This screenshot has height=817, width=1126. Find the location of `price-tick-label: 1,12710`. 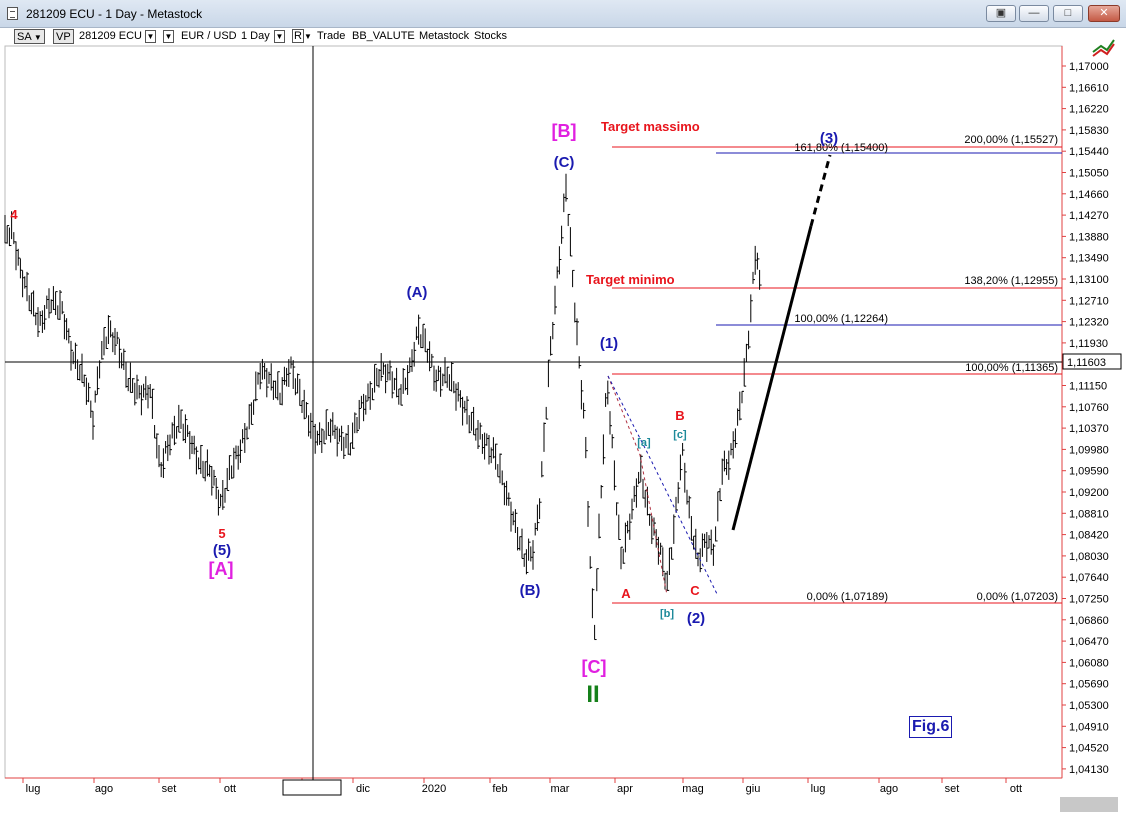

price-tick-label: 1,12710 is located at coordinates (1089, 301).